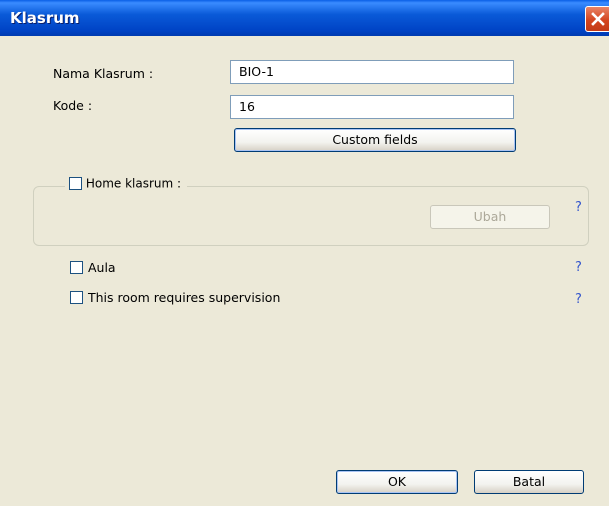 The width and height of the screenshot is (609, 506). Describe the element at coordinates (397, 482) in the screenshot. I see `ok-button: OK` at that location.